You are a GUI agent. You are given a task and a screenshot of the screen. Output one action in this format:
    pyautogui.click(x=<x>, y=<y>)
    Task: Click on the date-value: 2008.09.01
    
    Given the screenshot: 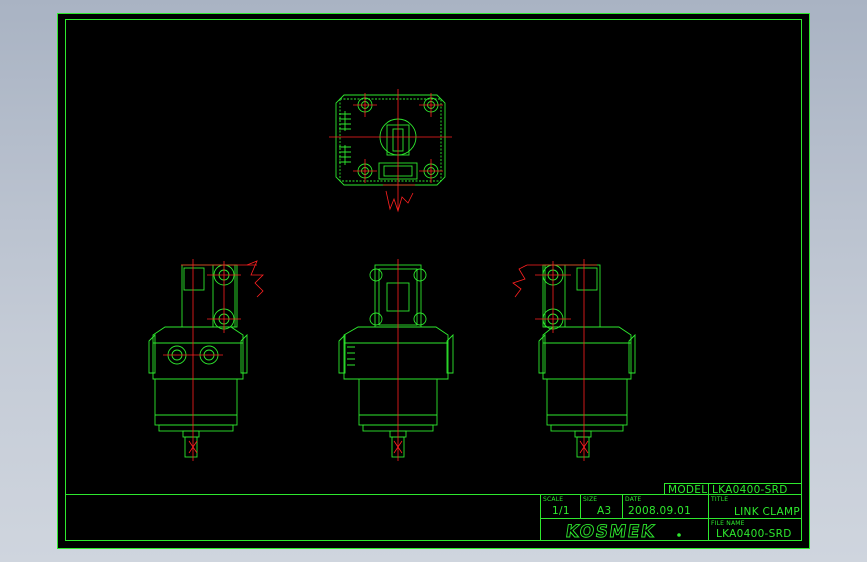 What is the action you would take?
    pyautogui.click(x=660, y=511)
    